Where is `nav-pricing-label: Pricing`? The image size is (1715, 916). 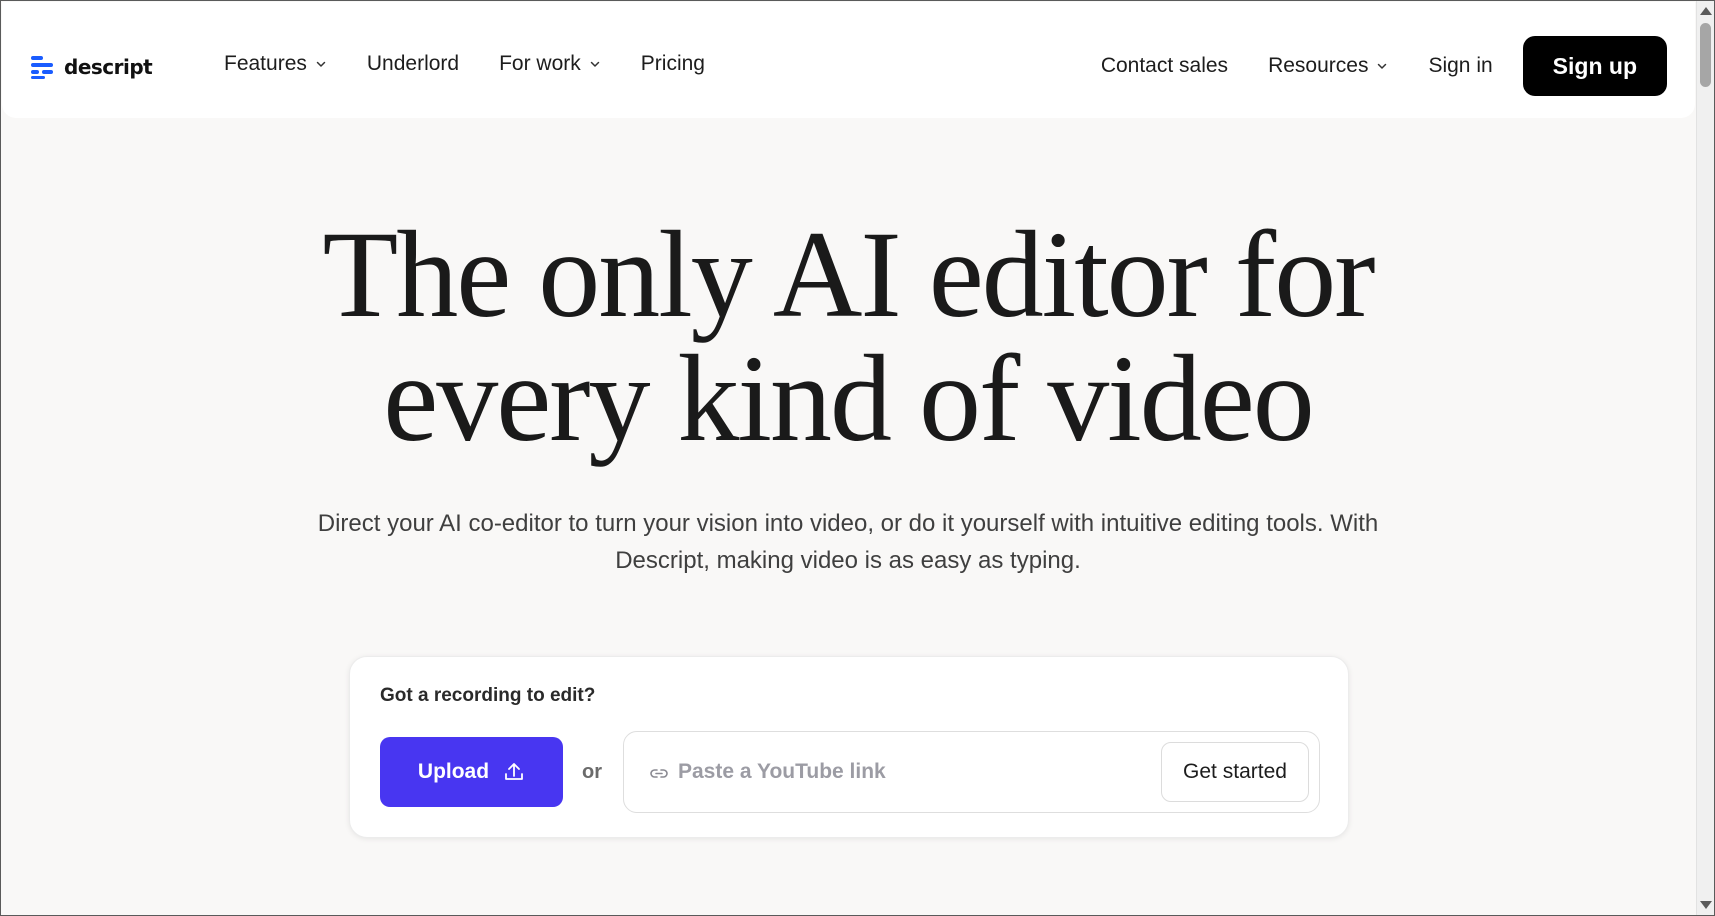
nav-pricing-label: Pricing is located at coordinates (672, 63).